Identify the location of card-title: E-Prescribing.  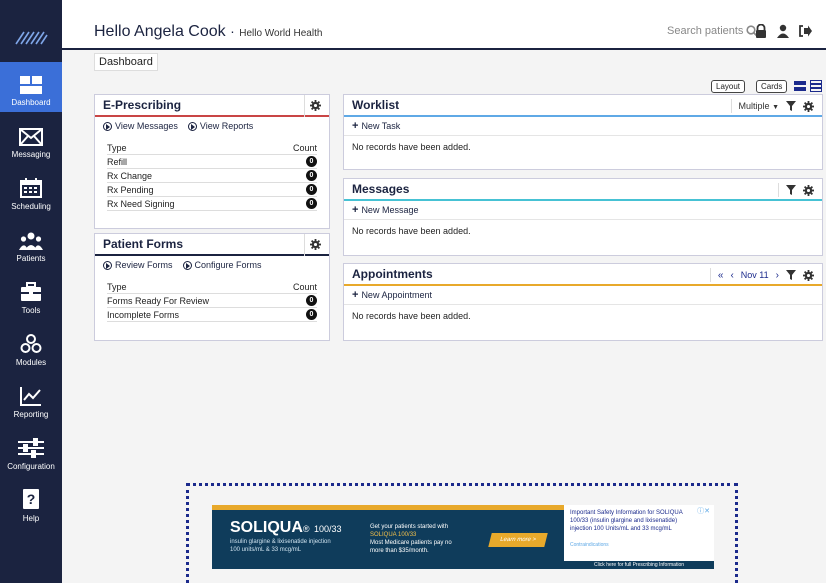
(142, 105).